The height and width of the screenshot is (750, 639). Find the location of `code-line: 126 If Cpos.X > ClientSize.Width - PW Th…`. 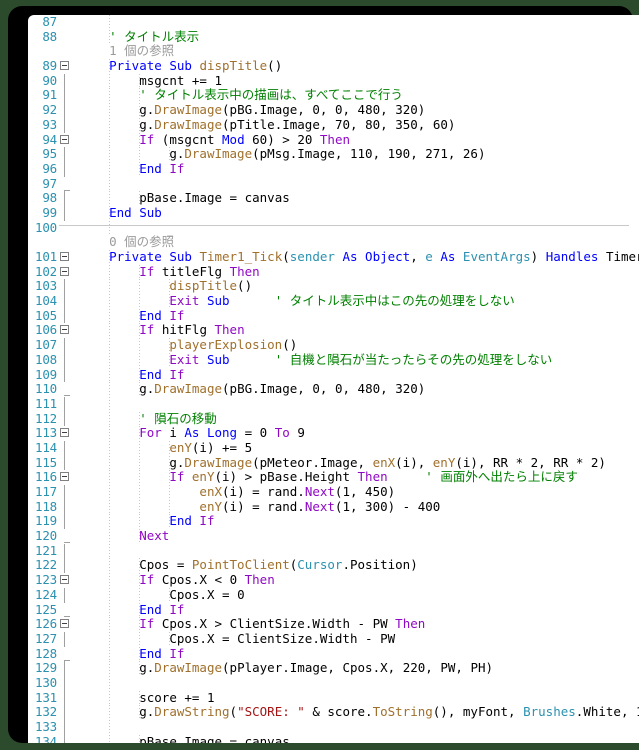

code-line: 126 If Cpos.X > ClientSize.Width - PW Th… is located at coordinates (333, 624).